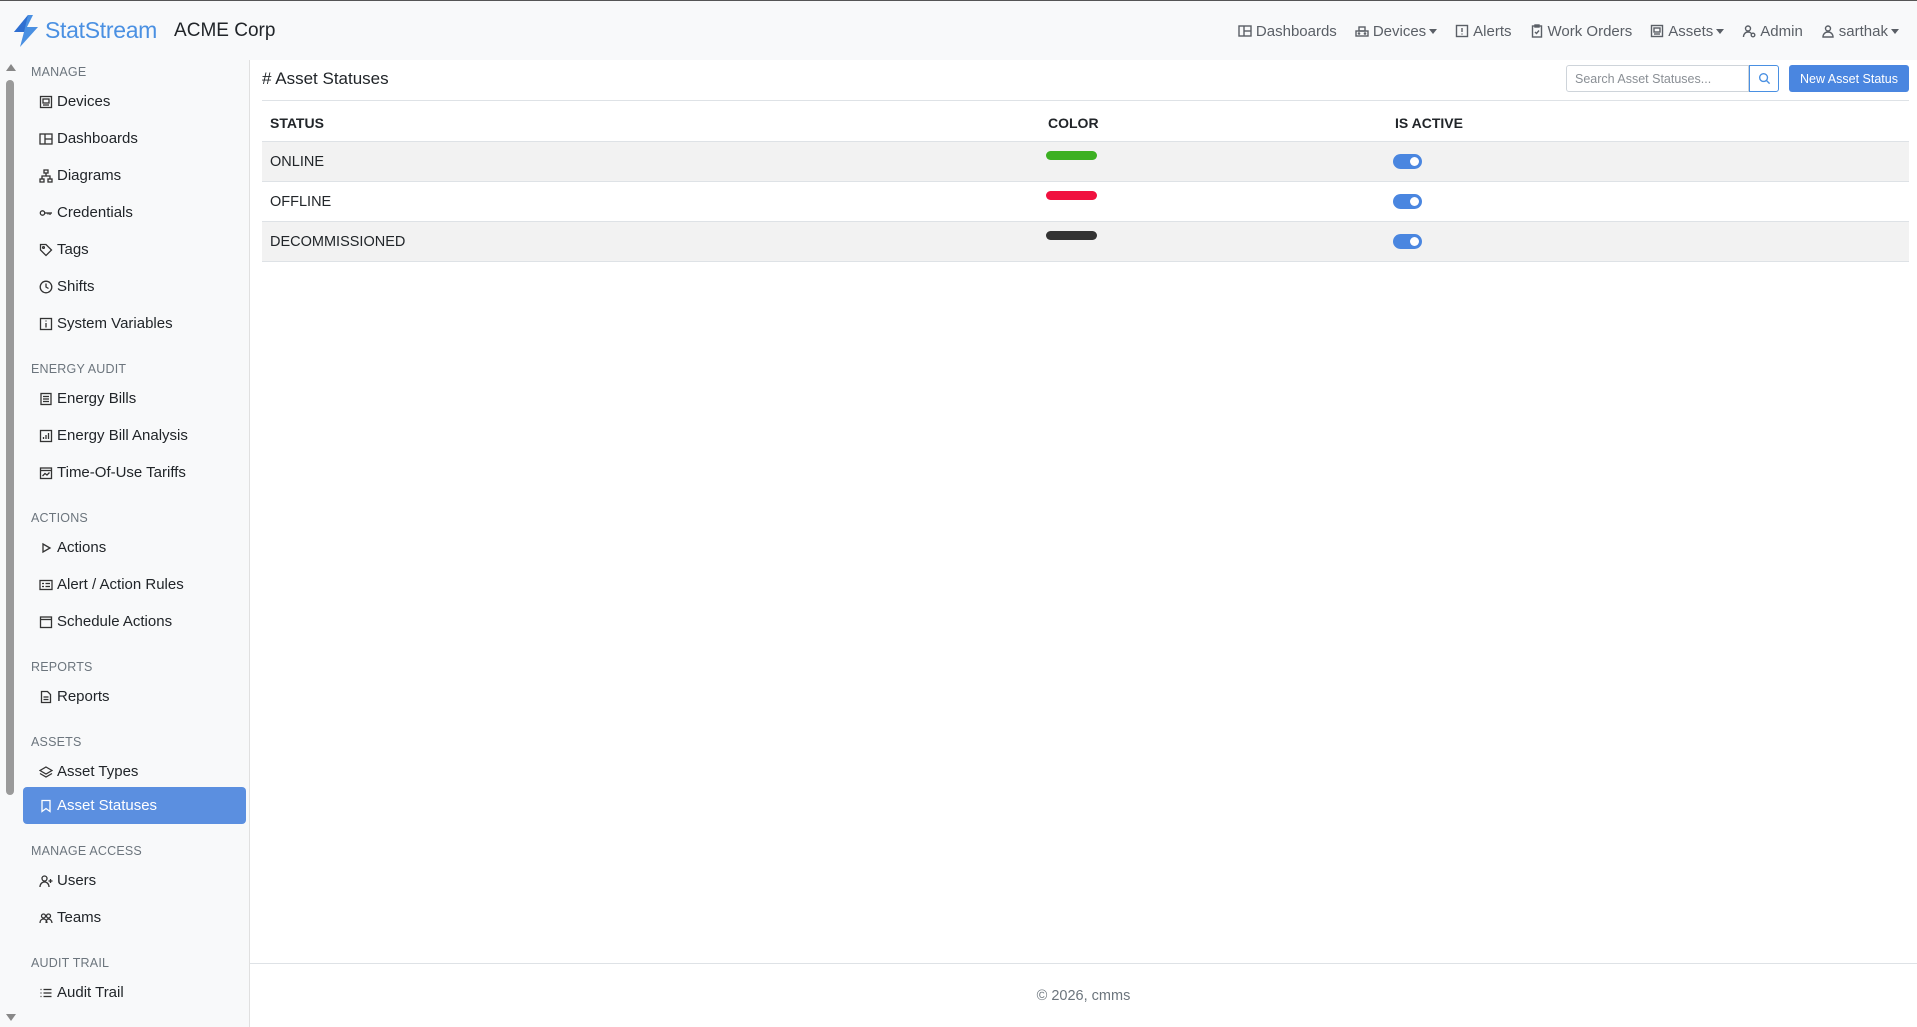 This screenshot has height=1027, width=1917. What do you see at coordinates (47, 547) in the screenshot?
I see `play-icon` at bounding box center [47, 547].